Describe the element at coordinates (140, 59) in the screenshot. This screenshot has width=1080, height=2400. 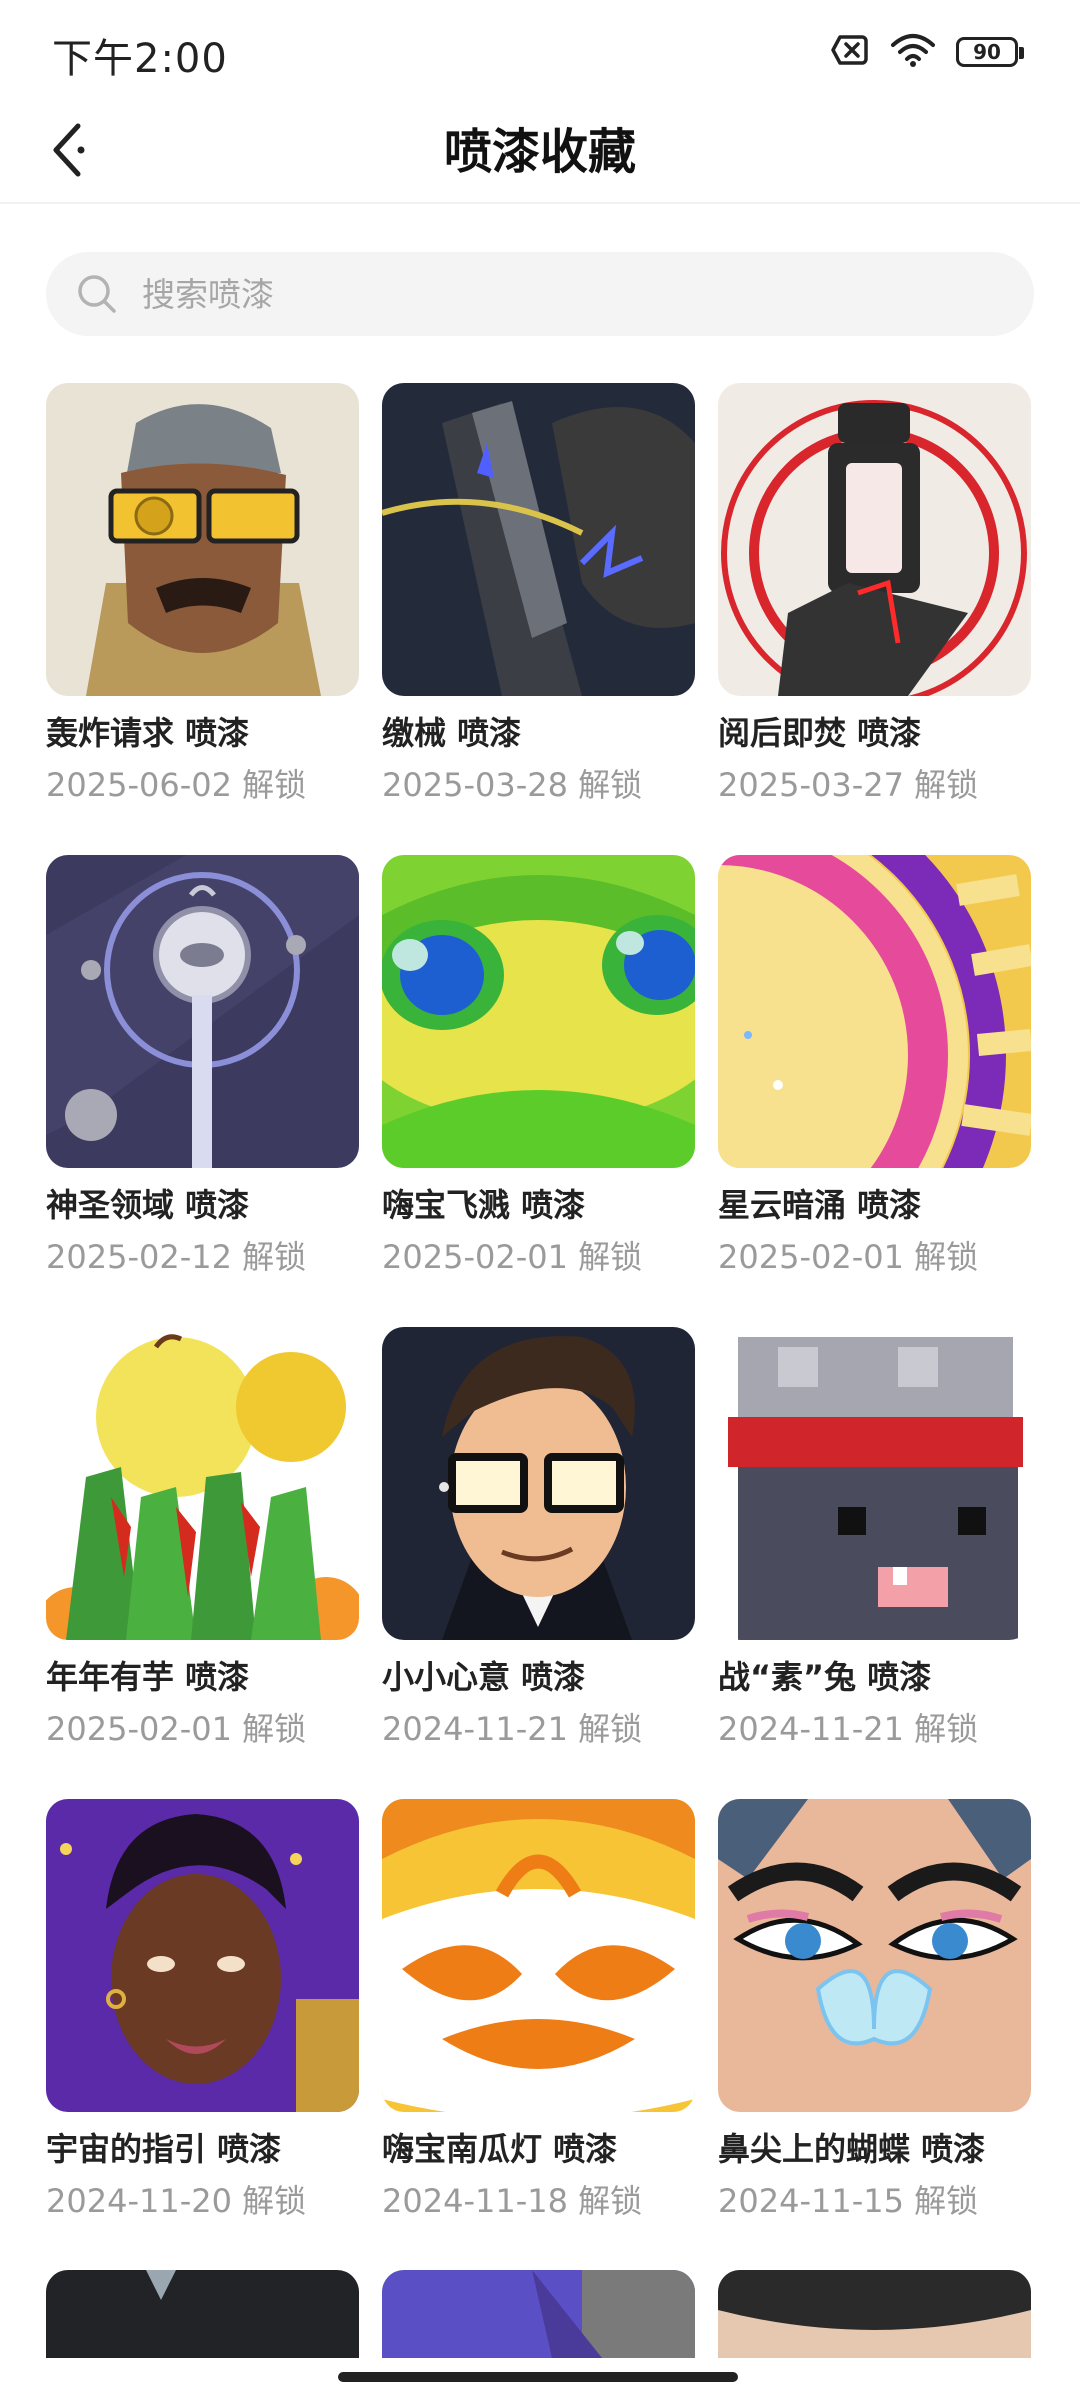
I see `status-time: 下午2:00` at that location.